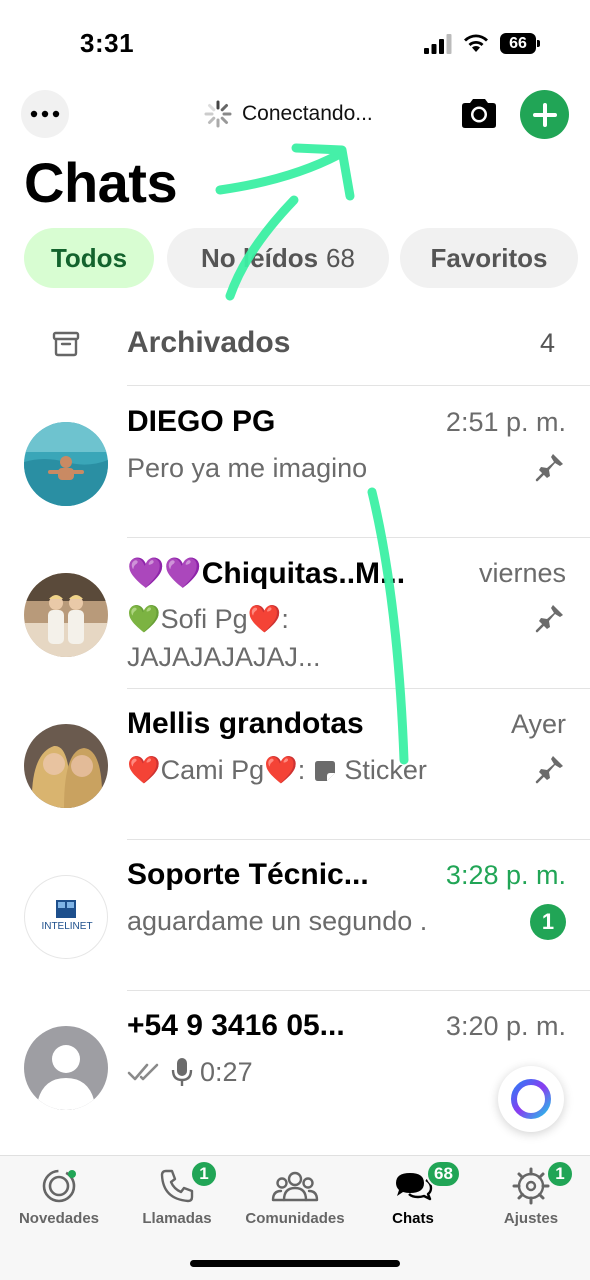 This screenshot has width=590, height=1280. I want to click on chat-time: Ayer, so click(538, 724).